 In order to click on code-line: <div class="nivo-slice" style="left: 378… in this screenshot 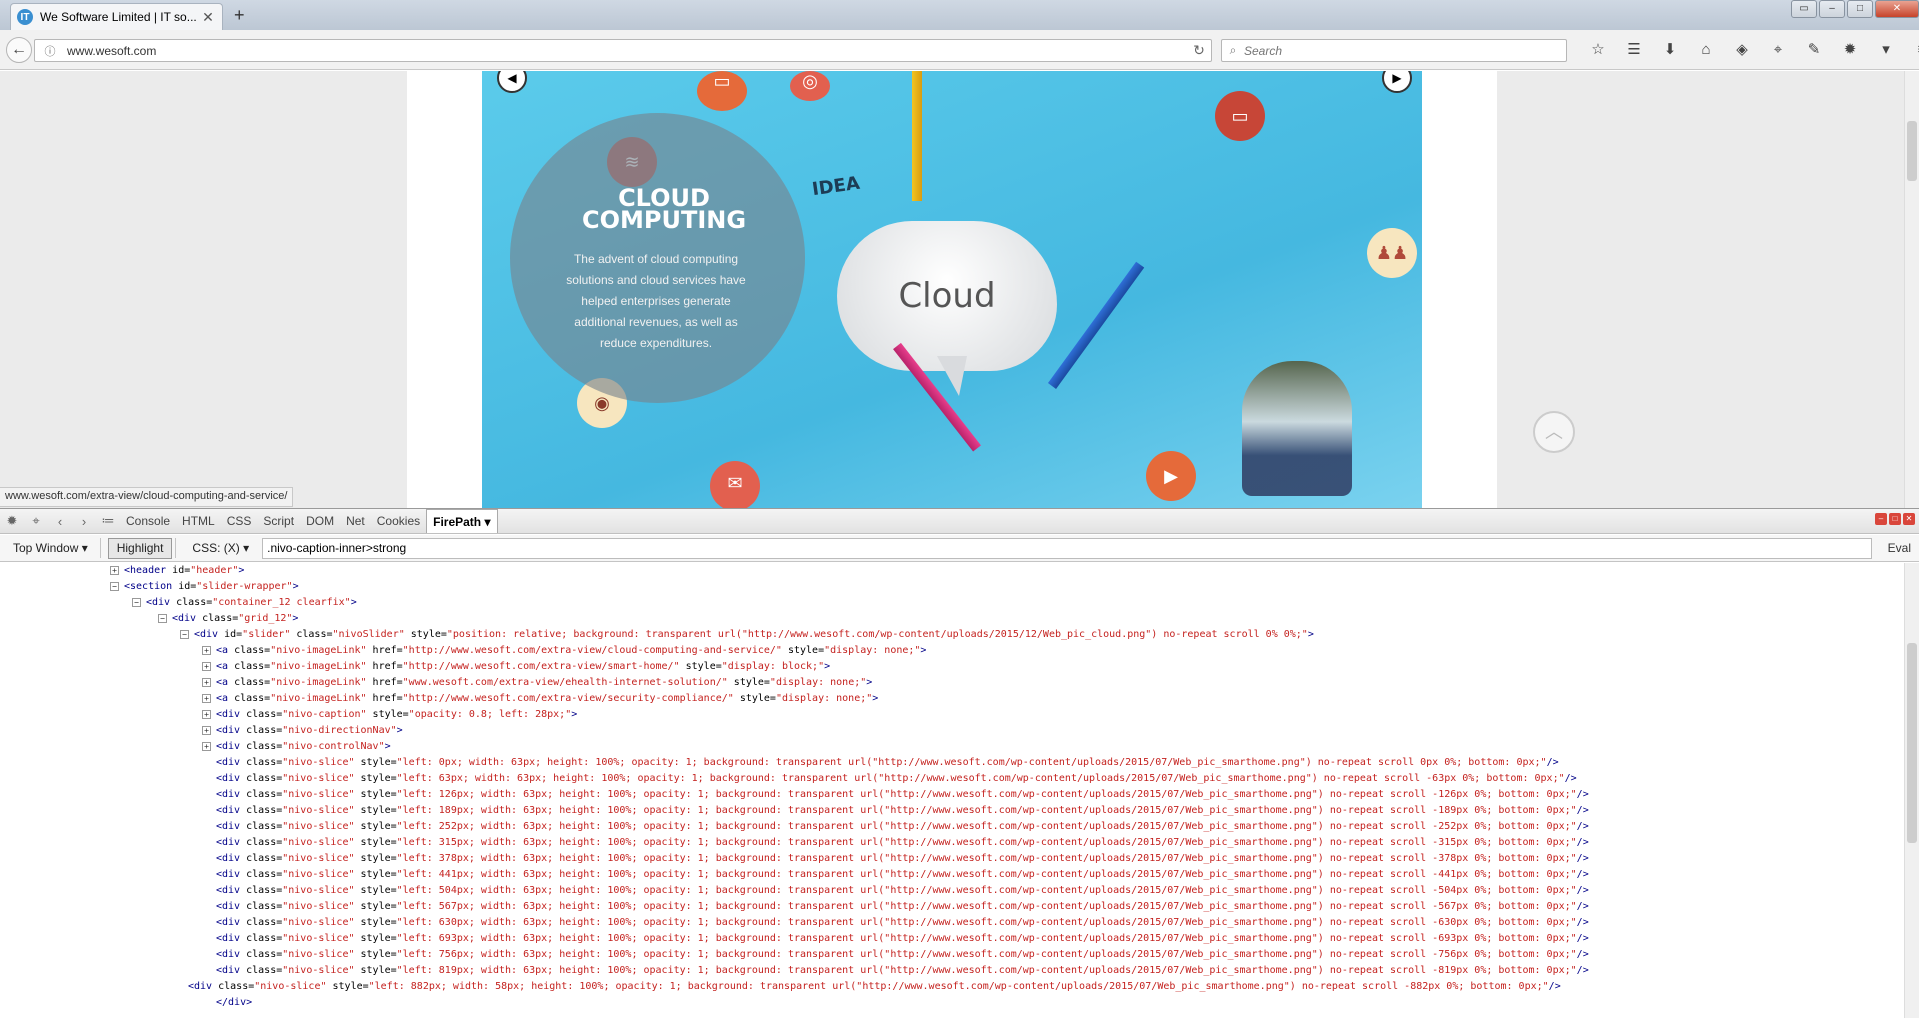, I will do `click(902, 859)`.